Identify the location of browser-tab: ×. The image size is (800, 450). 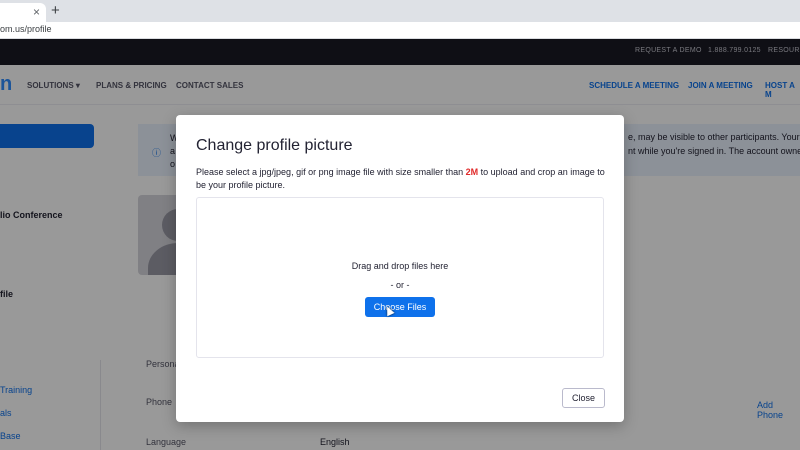
(23, 12).